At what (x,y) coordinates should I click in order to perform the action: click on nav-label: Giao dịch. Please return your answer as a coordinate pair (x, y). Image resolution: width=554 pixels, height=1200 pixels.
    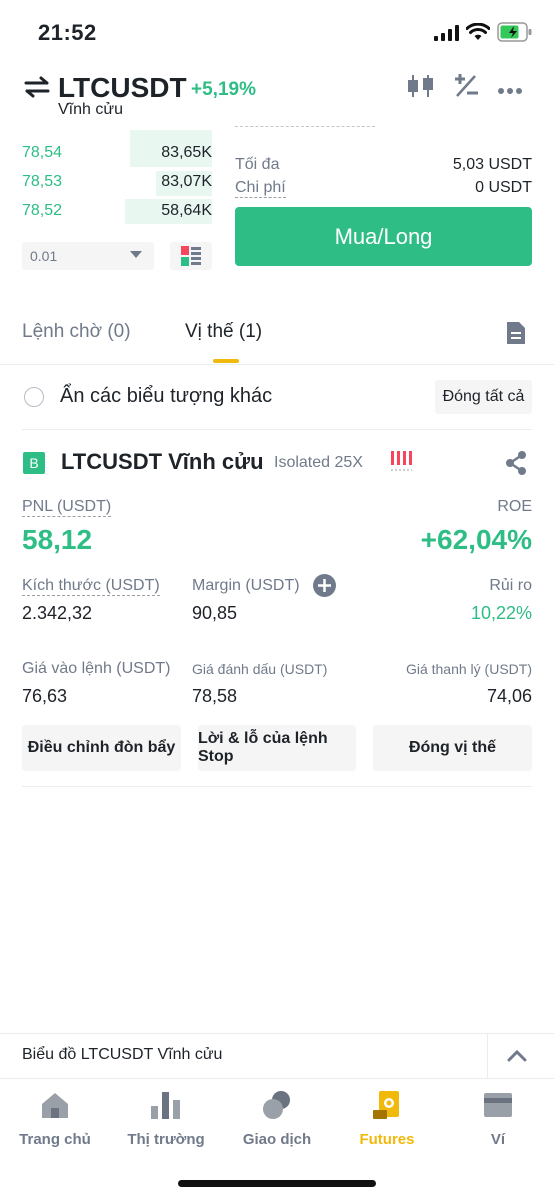
    Looking at the image, I should click on (277, 1139).